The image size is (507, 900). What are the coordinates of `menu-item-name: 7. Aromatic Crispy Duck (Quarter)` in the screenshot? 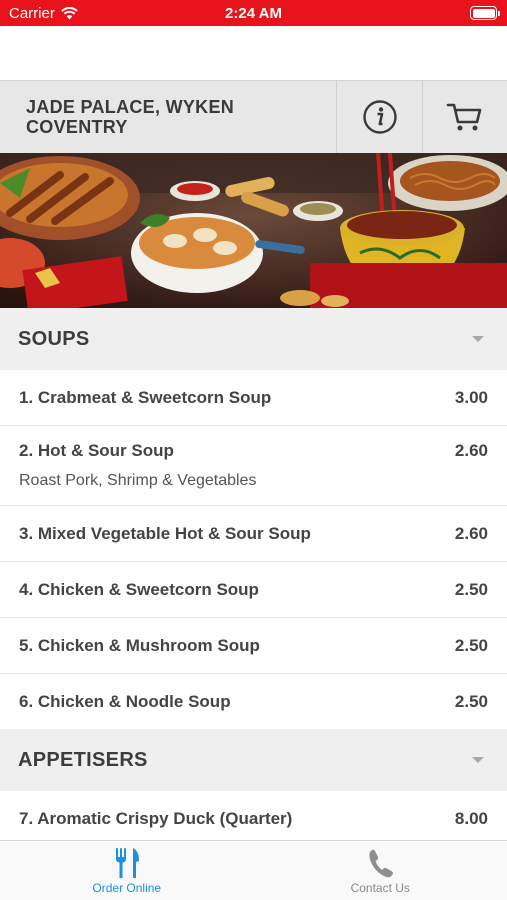 It's located at (156, 818).